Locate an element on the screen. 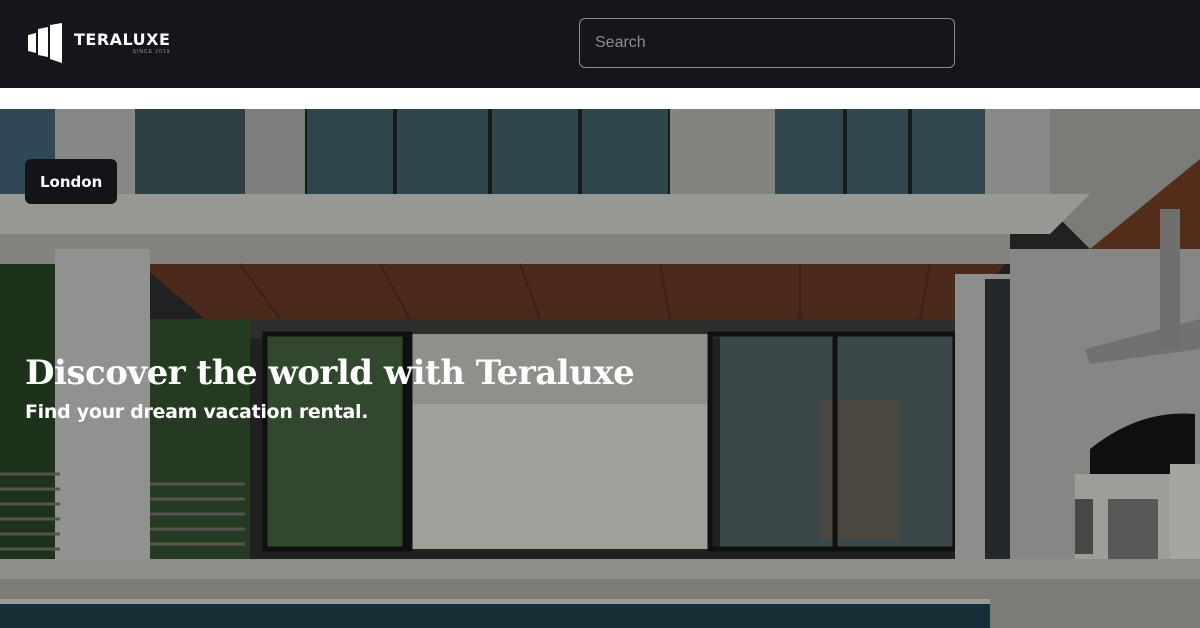 The height and width of the screenshot is (628, 1200). teraluxe-logo-icon is located at coordinates (45, 43).